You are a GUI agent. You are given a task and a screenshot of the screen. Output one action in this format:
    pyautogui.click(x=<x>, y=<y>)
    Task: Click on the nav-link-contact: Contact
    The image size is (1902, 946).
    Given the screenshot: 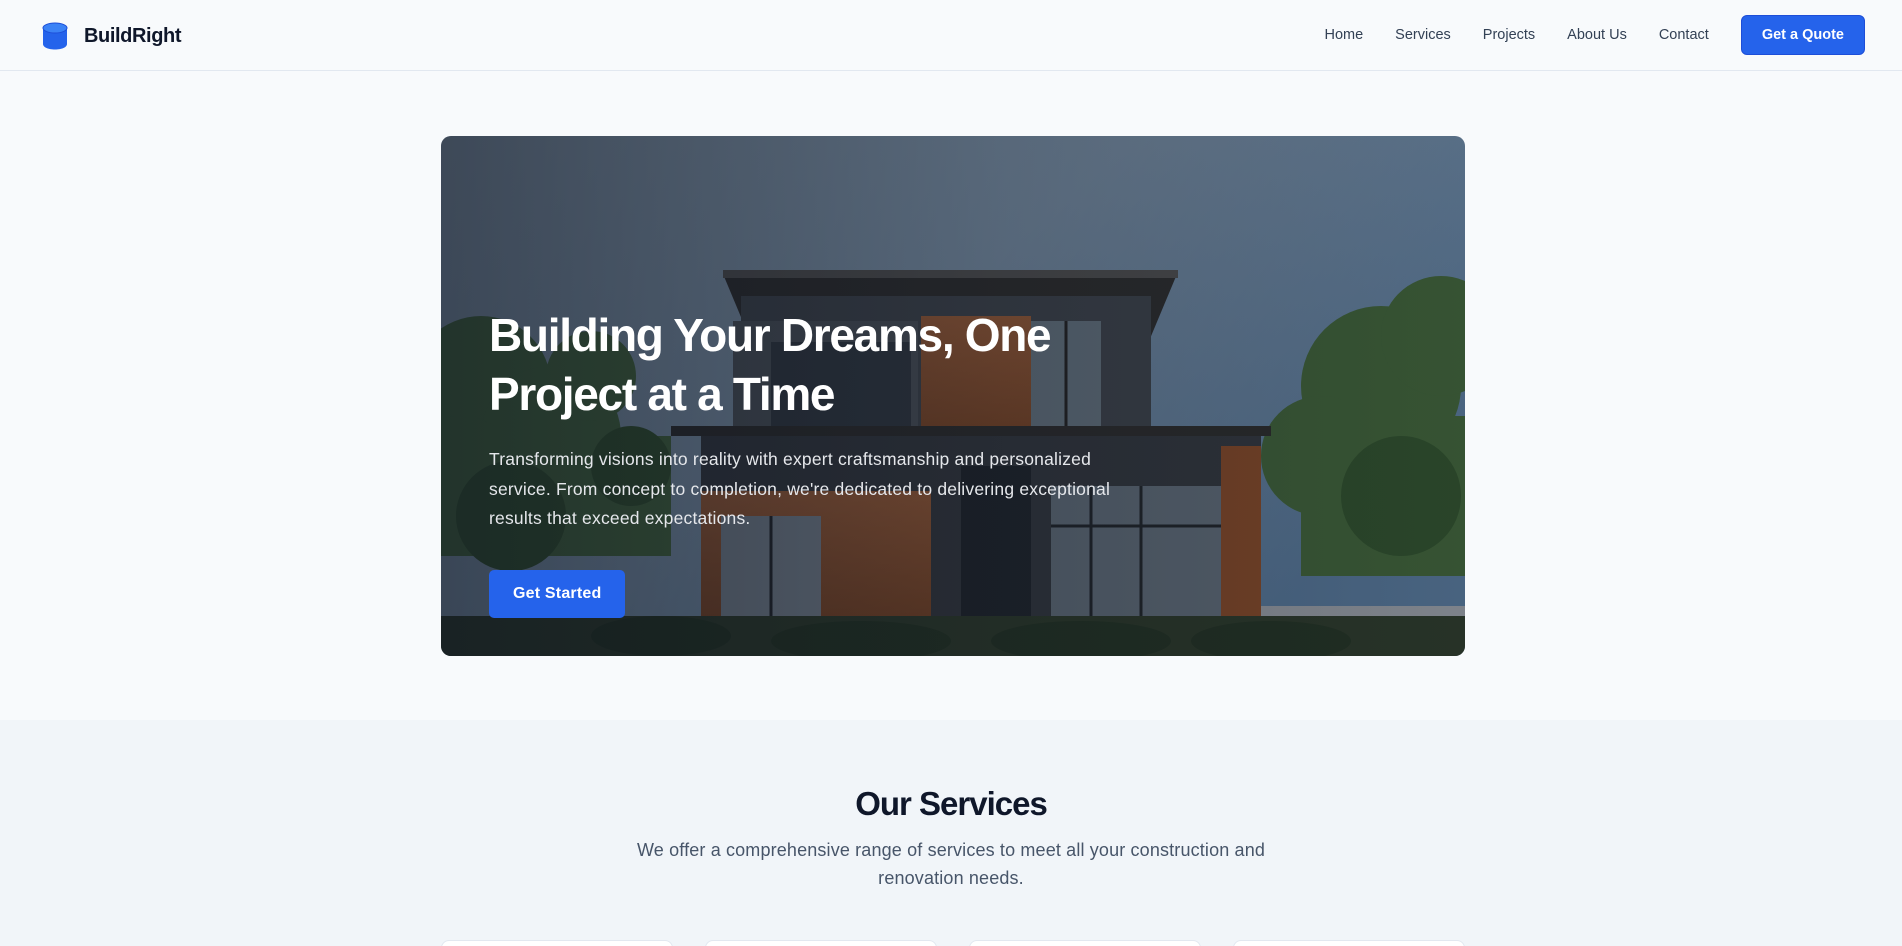 What is the action you would take?
    pyautogui.click(x=1684, y=35)
    